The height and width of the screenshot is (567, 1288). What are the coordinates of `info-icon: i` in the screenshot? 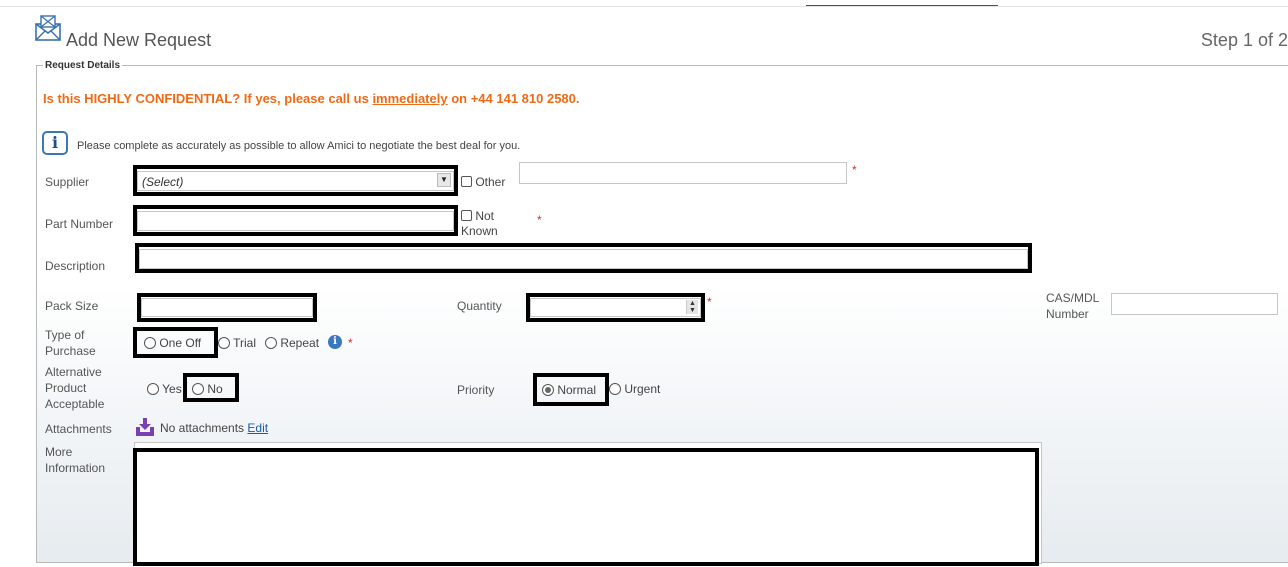 It's located at (55, 143).